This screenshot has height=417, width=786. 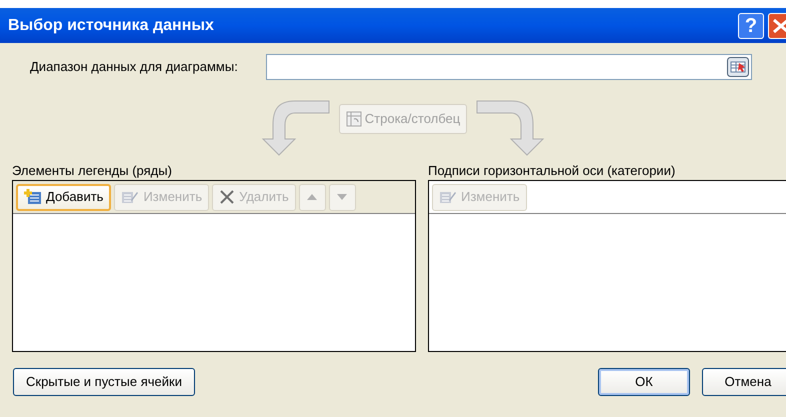 I want to click on add-list-icon, so click(x=33, y=197).